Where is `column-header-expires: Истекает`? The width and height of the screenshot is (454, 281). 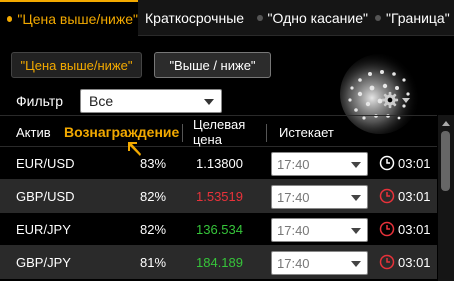
column-header-expires: Истекает is located at coordinates (306, 132).